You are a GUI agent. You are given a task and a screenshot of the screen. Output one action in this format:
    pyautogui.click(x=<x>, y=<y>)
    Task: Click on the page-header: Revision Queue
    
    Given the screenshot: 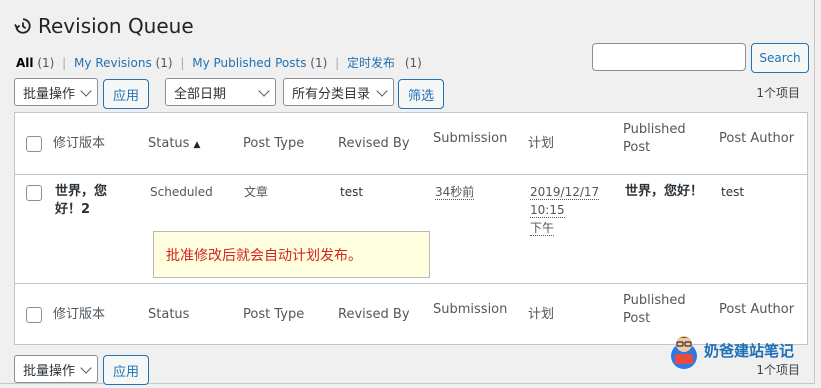 What is the action you would take?
    pyautogui.click(x=104, y=26)
    